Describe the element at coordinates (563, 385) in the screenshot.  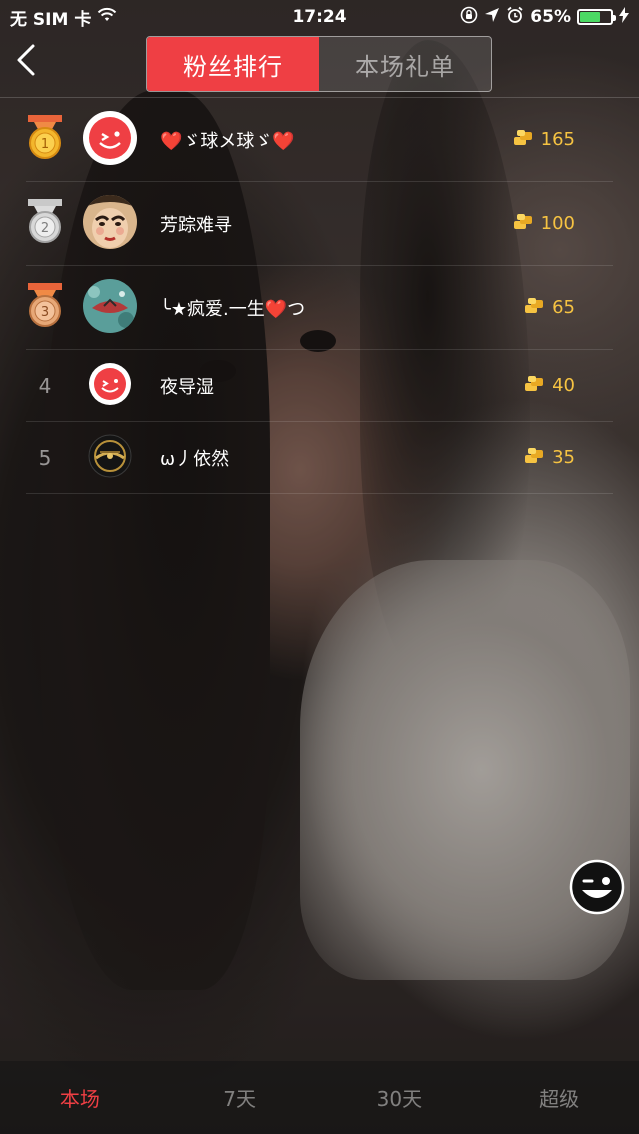
I see `score-value: 40` at that location.